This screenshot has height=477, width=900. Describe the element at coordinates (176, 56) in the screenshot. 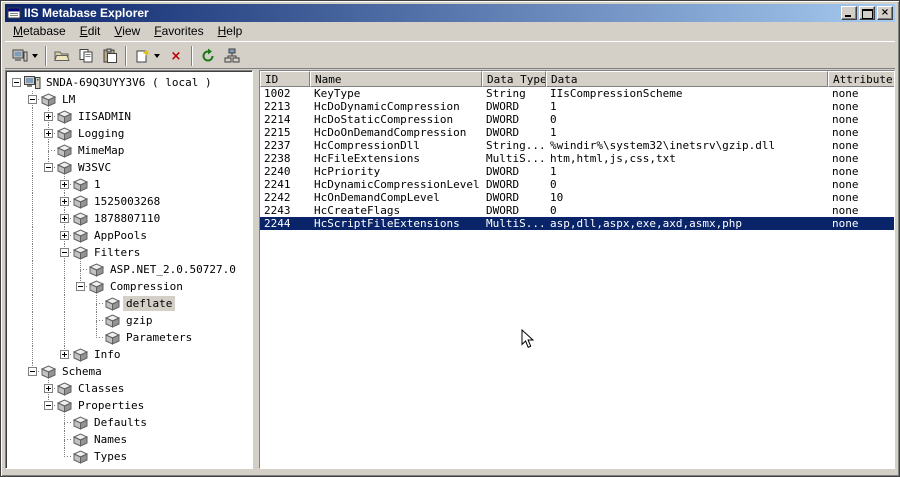

I see `delete-button: ×` at that location.